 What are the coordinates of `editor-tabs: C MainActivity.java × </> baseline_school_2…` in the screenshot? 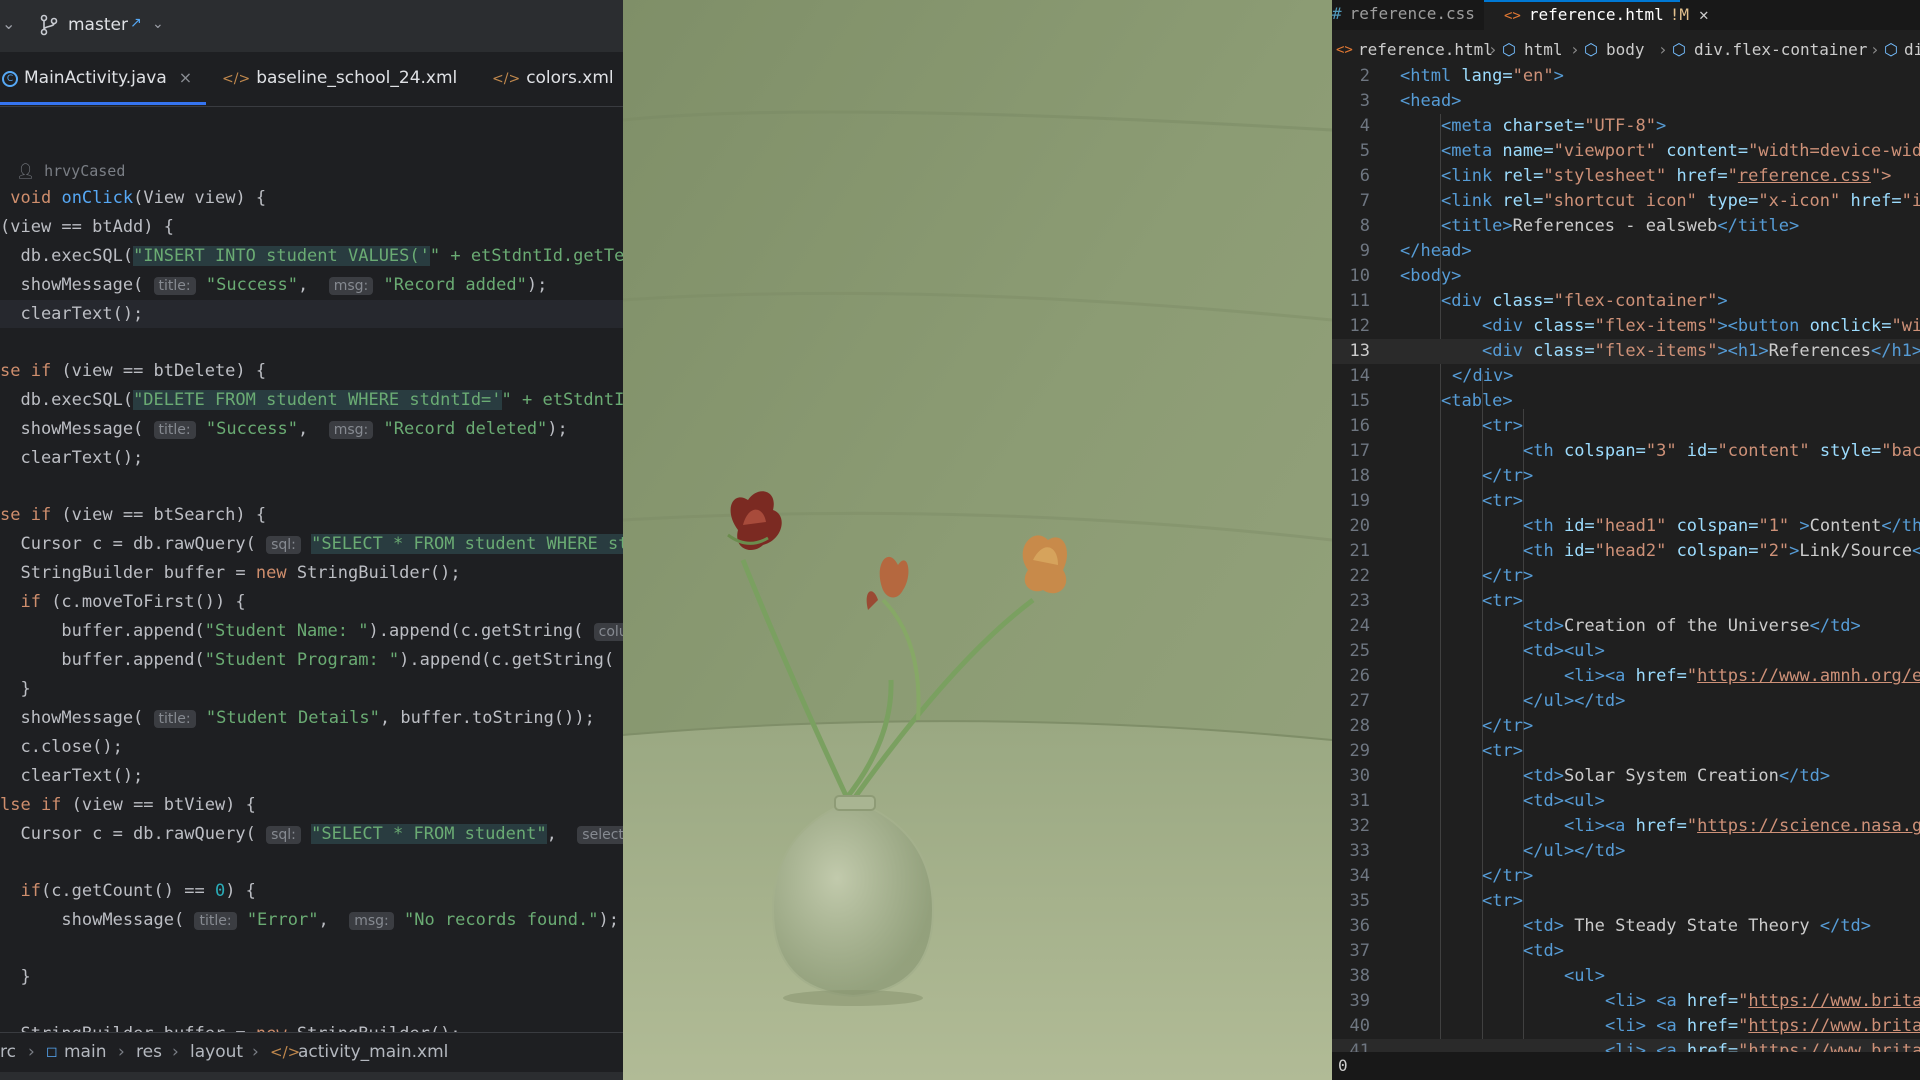 It's located at (311, 79).